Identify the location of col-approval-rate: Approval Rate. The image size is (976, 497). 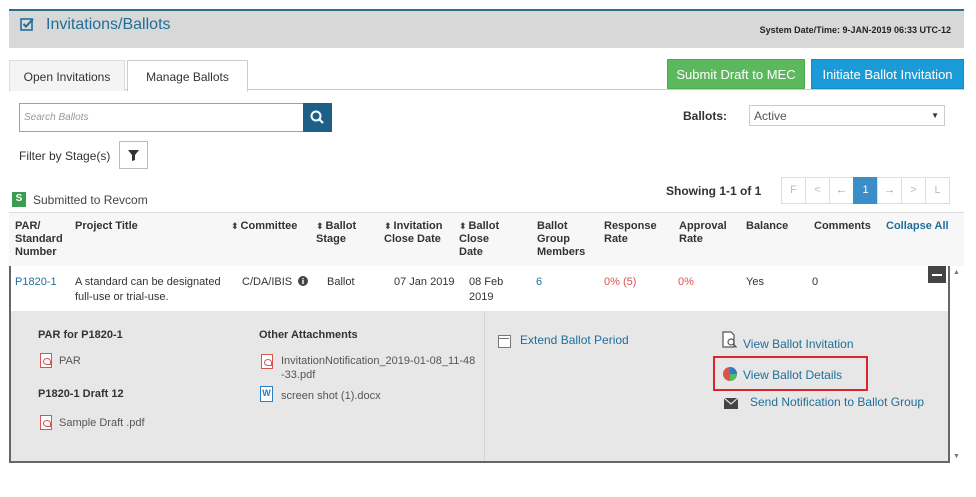
(703, 232).